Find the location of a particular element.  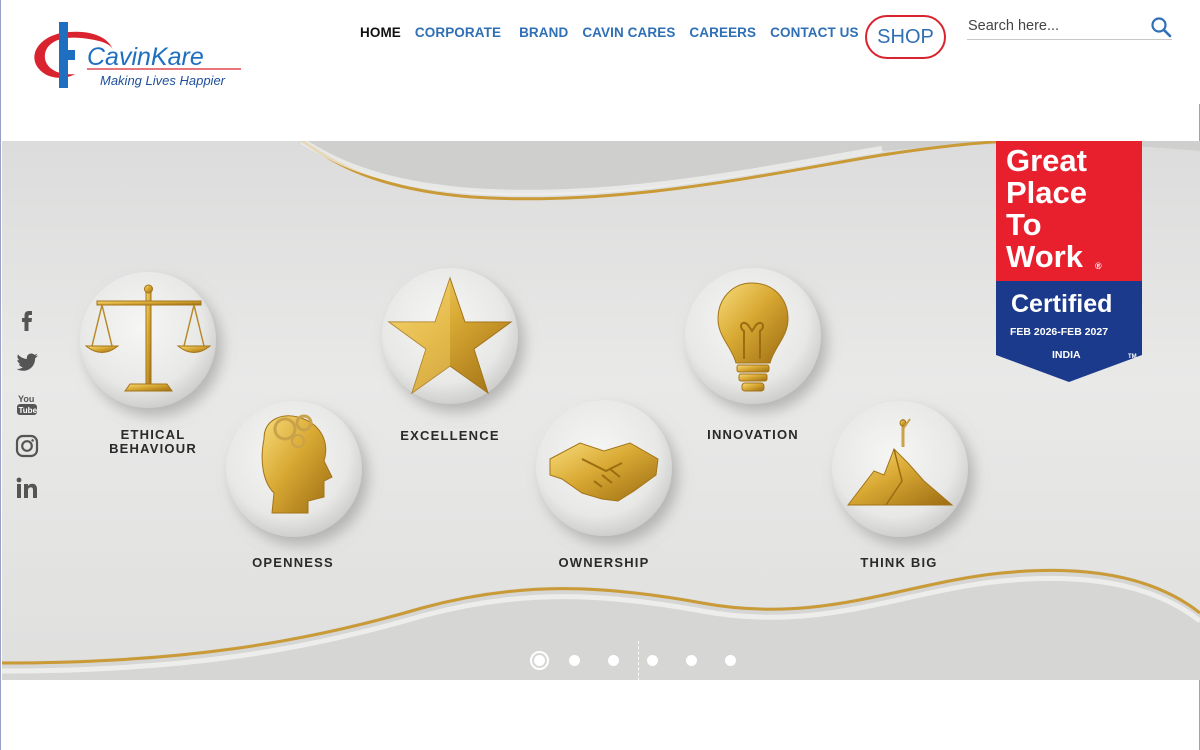

search-input is located at coordinates (1054, 26).